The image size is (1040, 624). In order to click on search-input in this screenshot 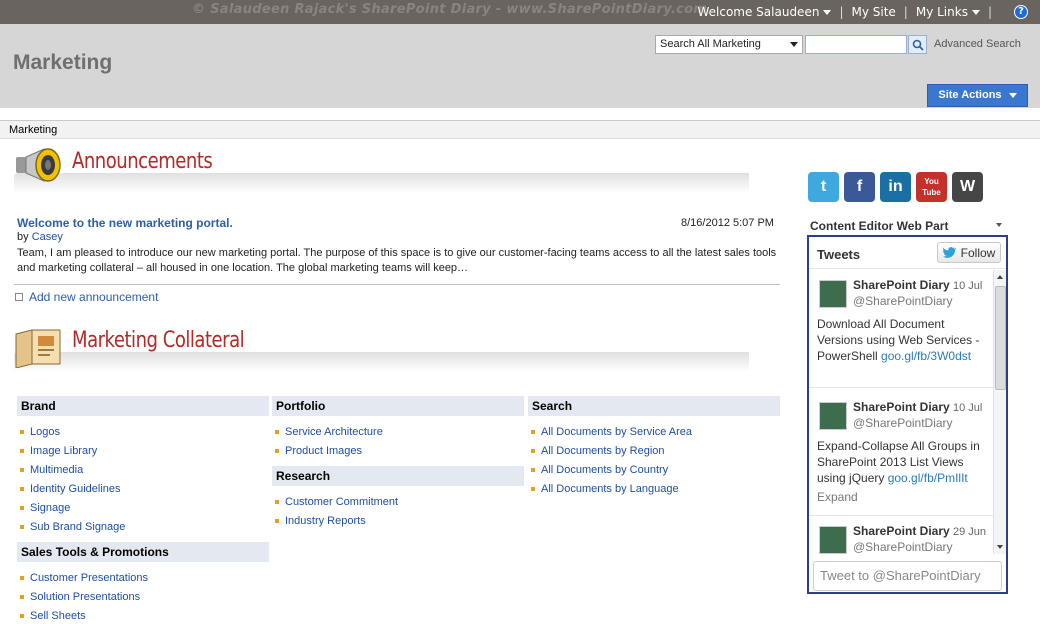, I will do `click(856, 44)`.